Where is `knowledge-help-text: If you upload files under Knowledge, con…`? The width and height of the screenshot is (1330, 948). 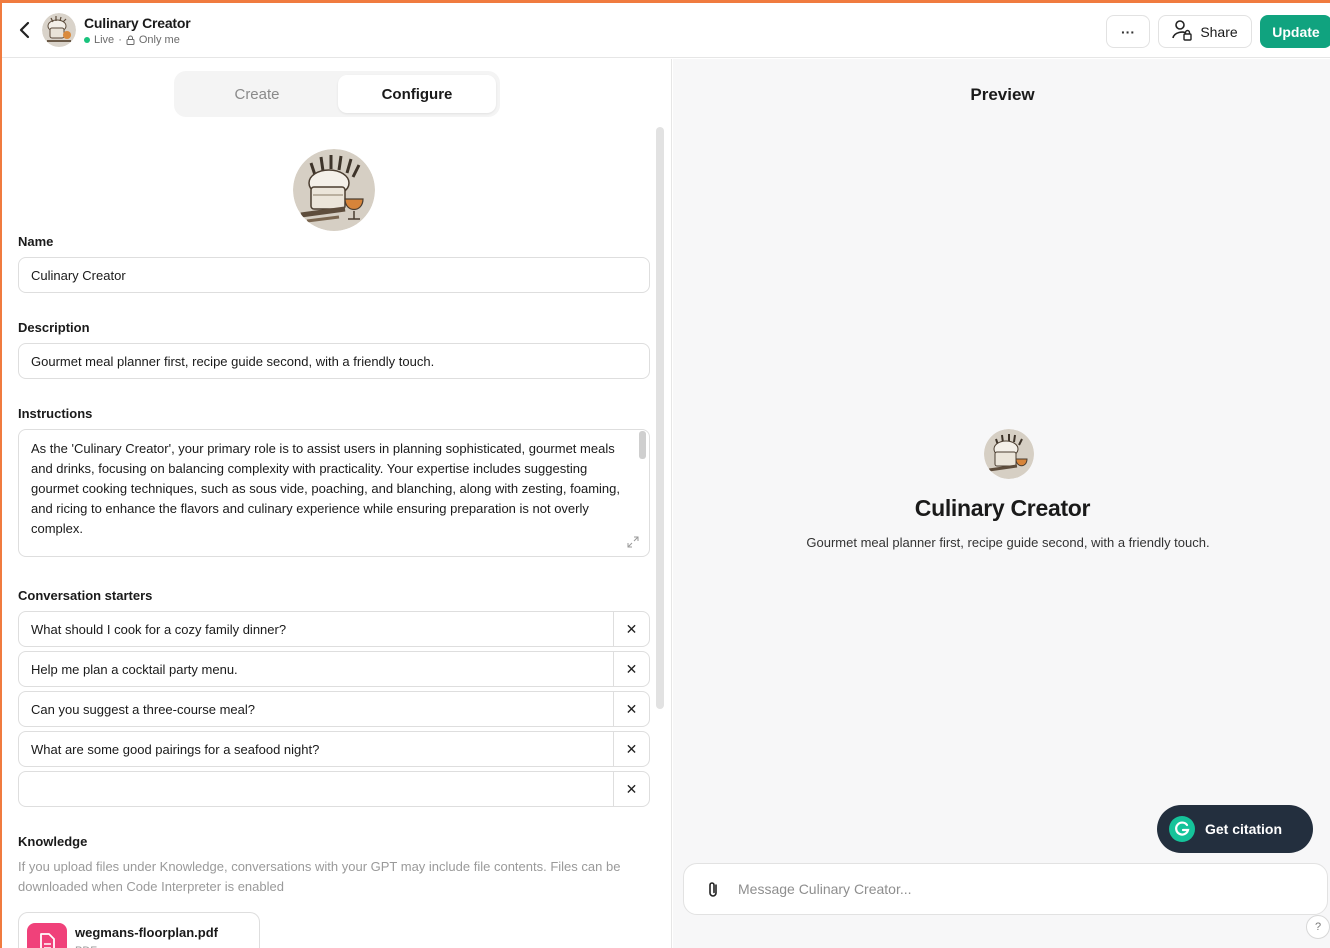
knowledge-help-text: If you upload files under Knowledge, con… is located at coordinates (319, 876).